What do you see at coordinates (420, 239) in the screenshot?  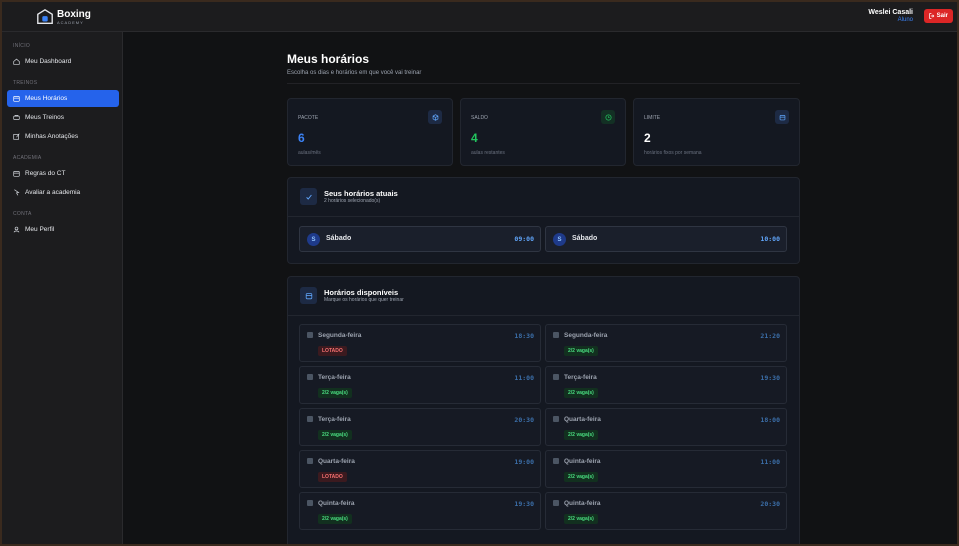 I see `current-slot: S Sábado 09:00` at bounding box center [420, 239].